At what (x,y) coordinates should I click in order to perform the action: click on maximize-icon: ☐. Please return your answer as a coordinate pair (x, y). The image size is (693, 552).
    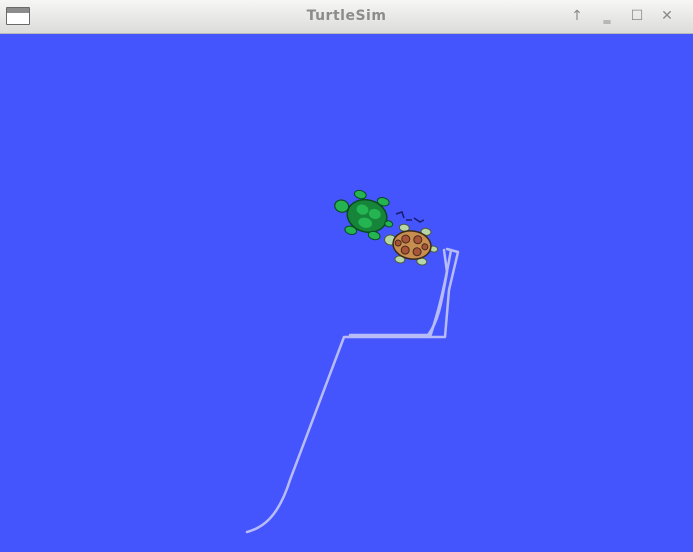
    Looking at the image, I should click on (637, 16).